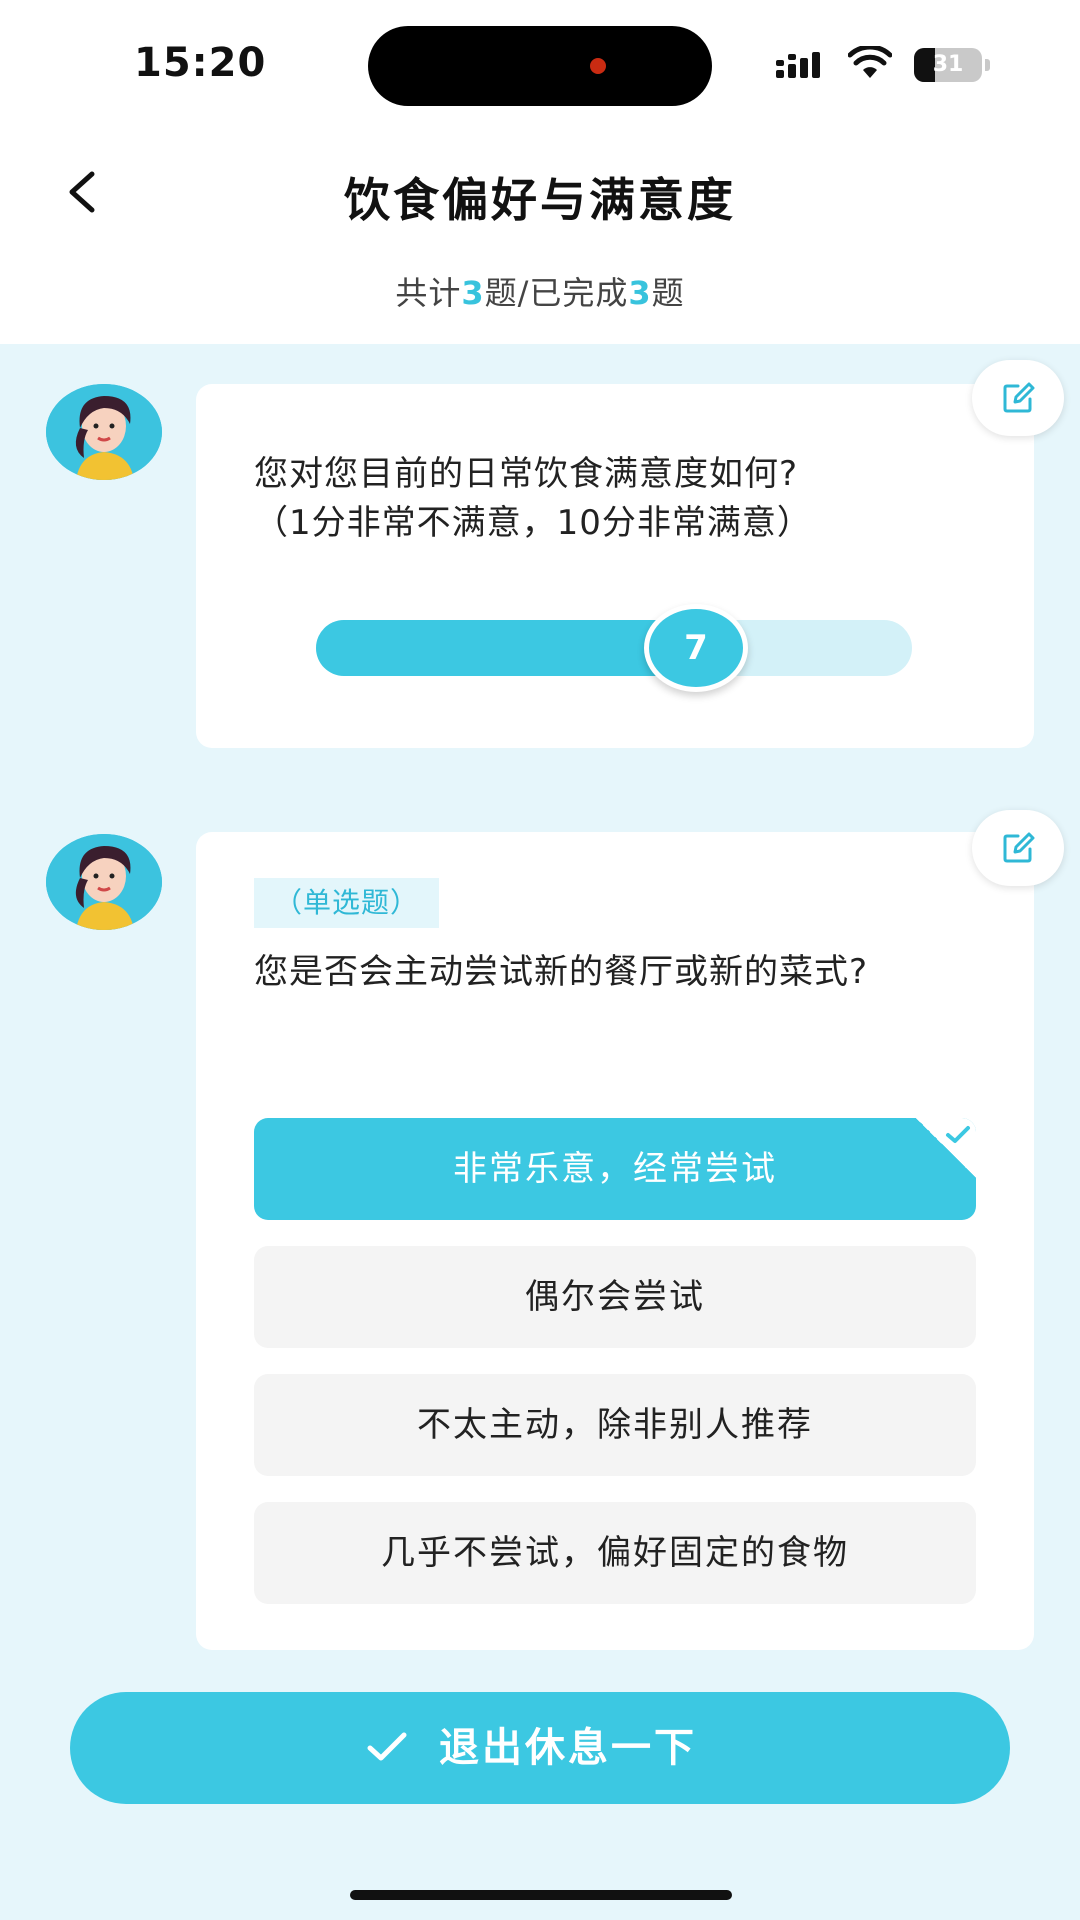  Describe the element at coordinates (561, 972) in the screenshot. I see `question-2-text: 您是否会主动尝试新的餐厅或新的菜式?` at that location.